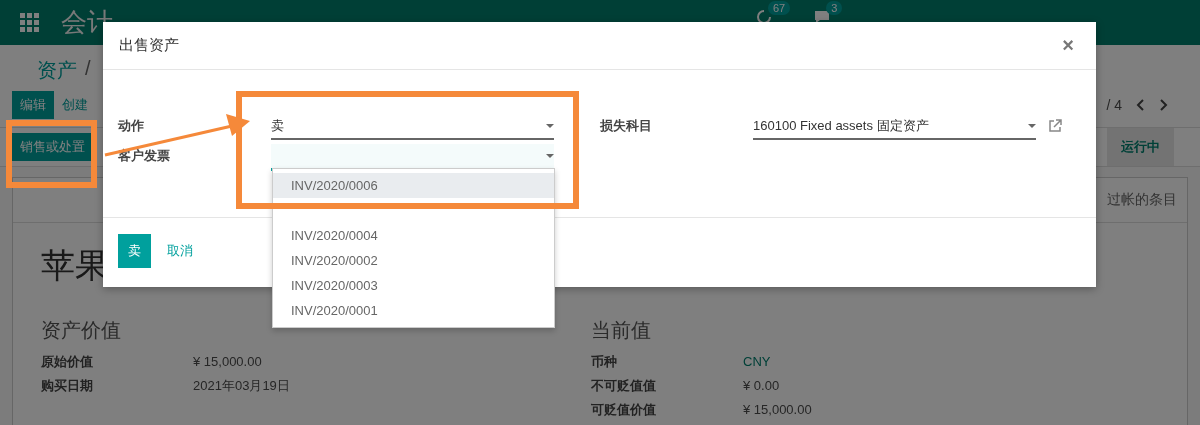 This screenshot has width=1200, height=425. Describe the element at coordinates (52, 147) in the screenshot. I see `sell-or-dispose-button: 销售或处置` at that location.